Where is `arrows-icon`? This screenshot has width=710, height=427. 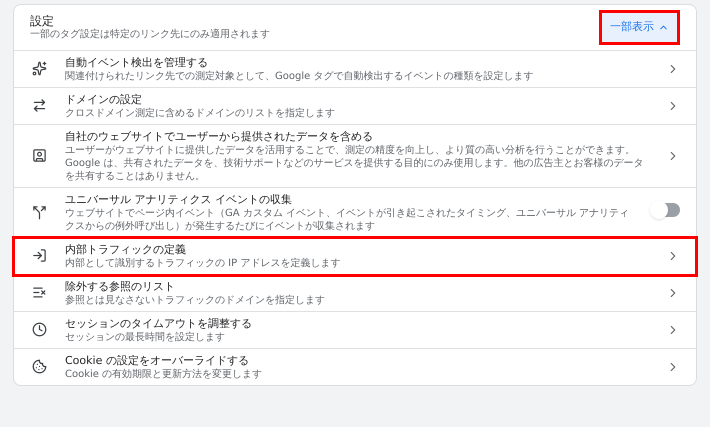
arrows-icon is located at coordinates (39, 105).